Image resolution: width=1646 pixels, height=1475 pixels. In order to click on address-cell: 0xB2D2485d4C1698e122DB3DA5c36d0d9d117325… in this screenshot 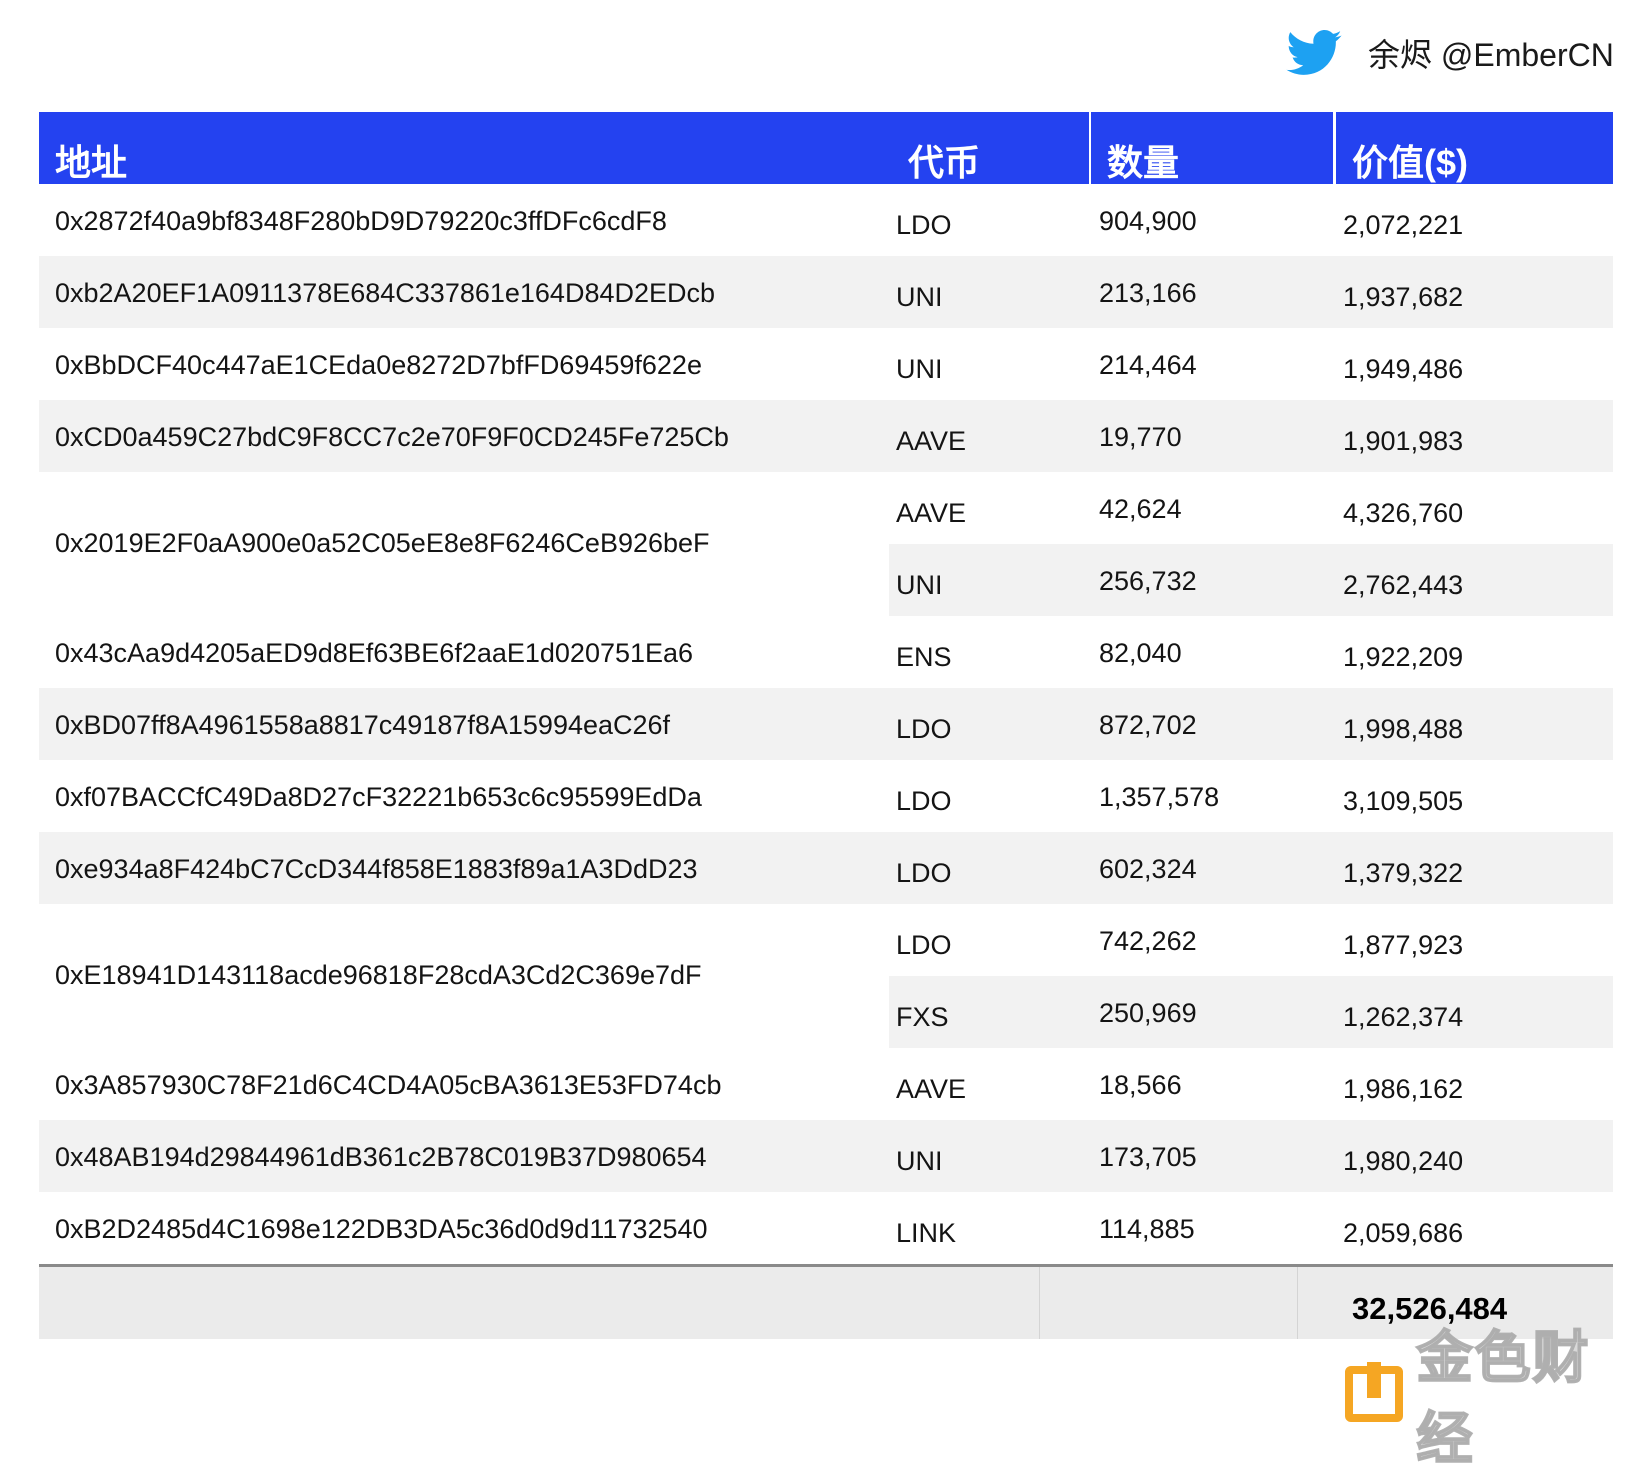, I will do `click(381, 1229)`.